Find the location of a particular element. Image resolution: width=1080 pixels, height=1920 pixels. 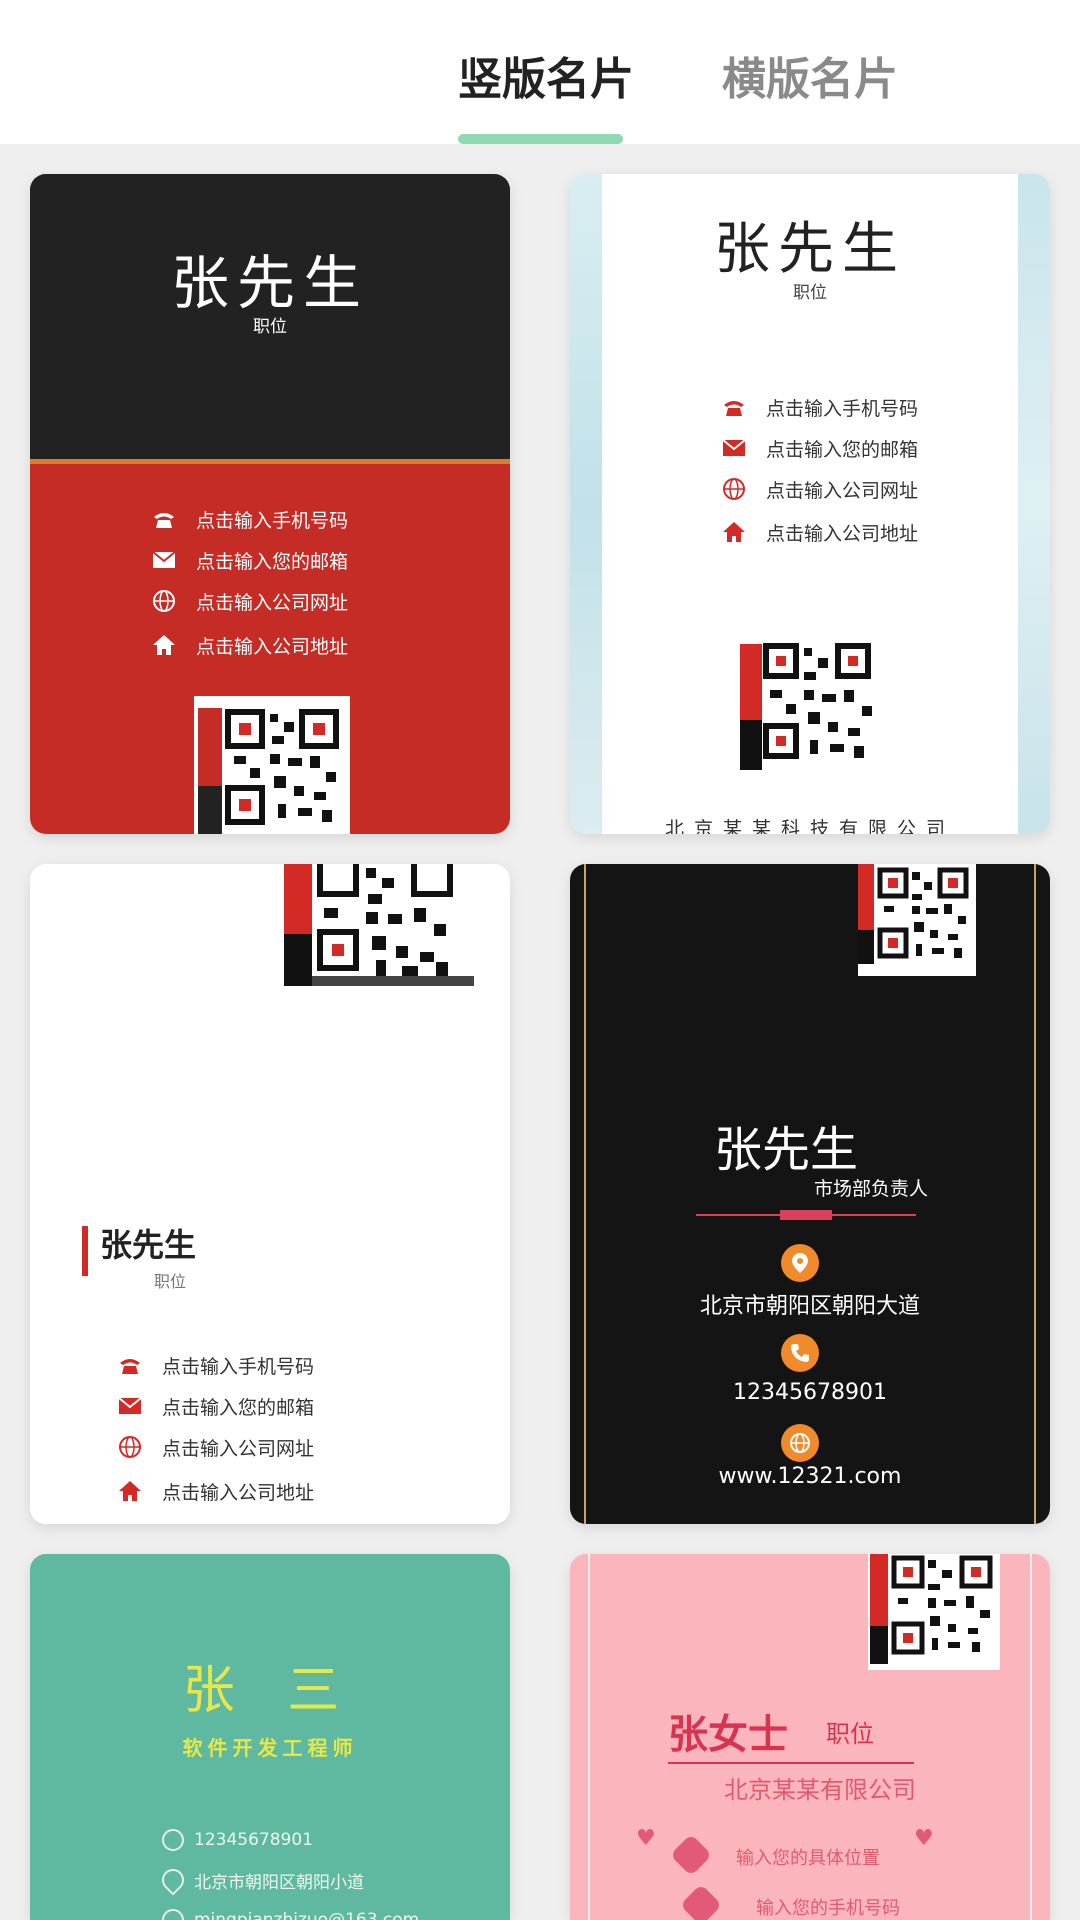

card-title: 市场部负责人 is located at coordinates (871, 1189).